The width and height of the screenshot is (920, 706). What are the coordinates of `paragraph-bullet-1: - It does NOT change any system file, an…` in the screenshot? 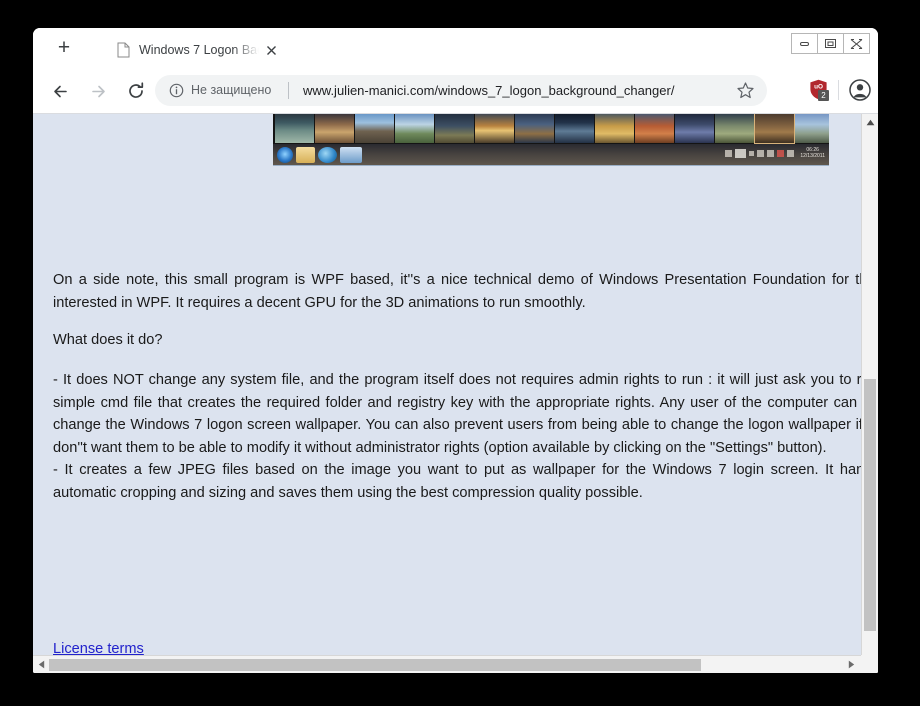 It's located at (465, 414).